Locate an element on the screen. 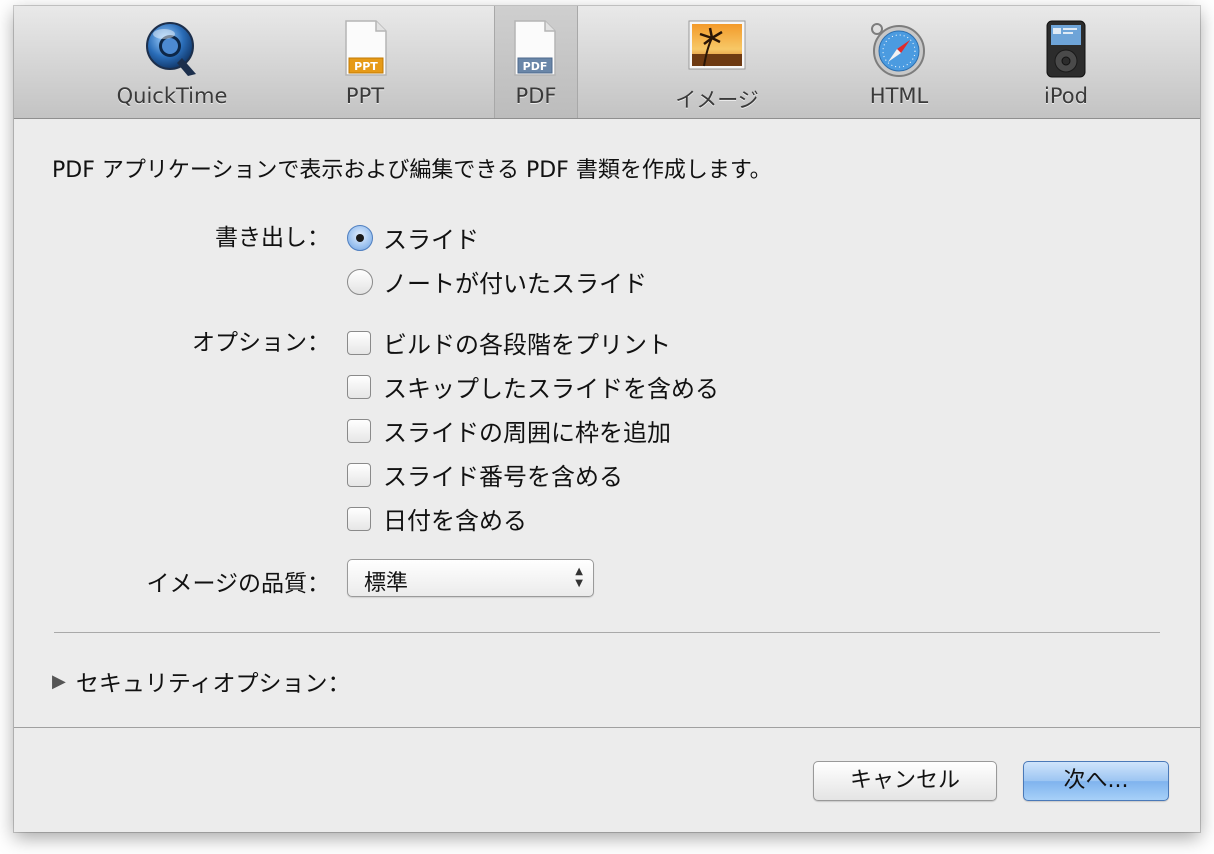 This screenshot has width=1214, height=854. radio-label: スライド is located at coordinates (431, 240).